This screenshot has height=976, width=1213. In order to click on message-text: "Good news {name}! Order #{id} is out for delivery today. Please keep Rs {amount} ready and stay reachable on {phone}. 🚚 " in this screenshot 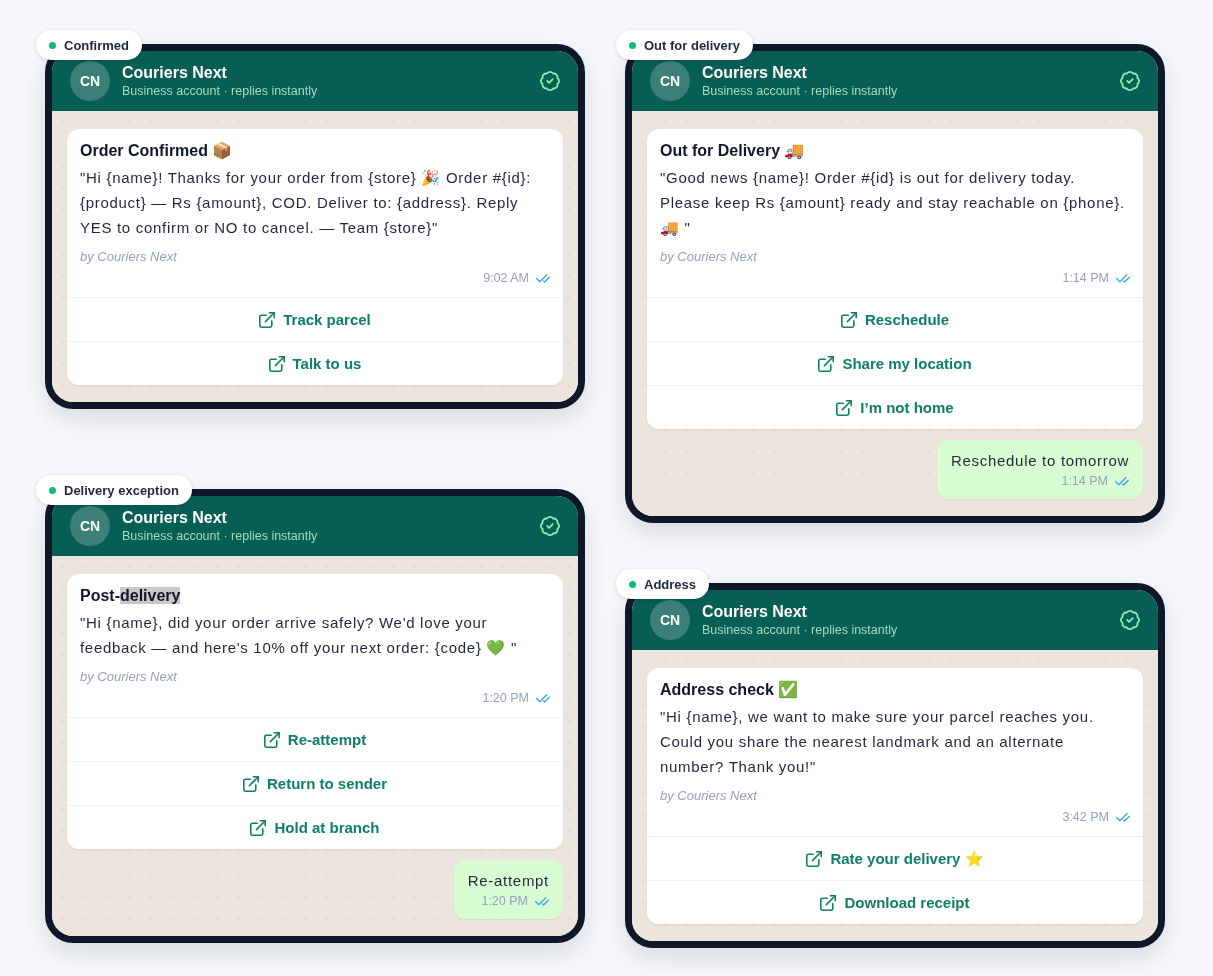, I will do `click(893, 203)`.